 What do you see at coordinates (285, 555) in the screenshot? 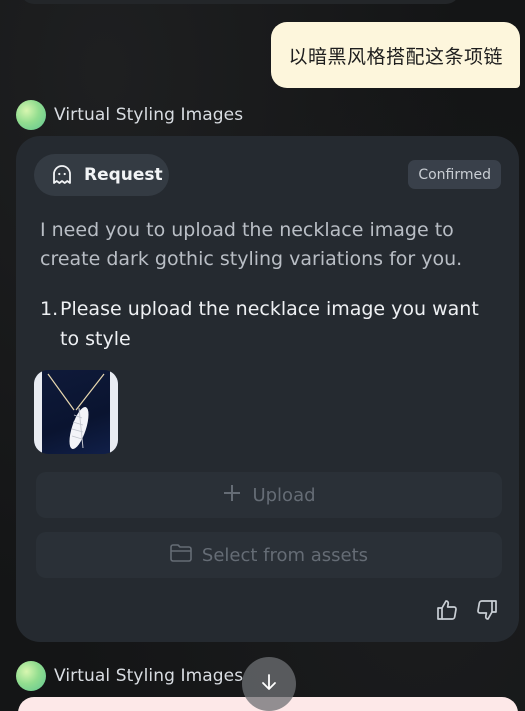
I see `select-from-assets-label: Select from assets` at bounding box center [285, 555].